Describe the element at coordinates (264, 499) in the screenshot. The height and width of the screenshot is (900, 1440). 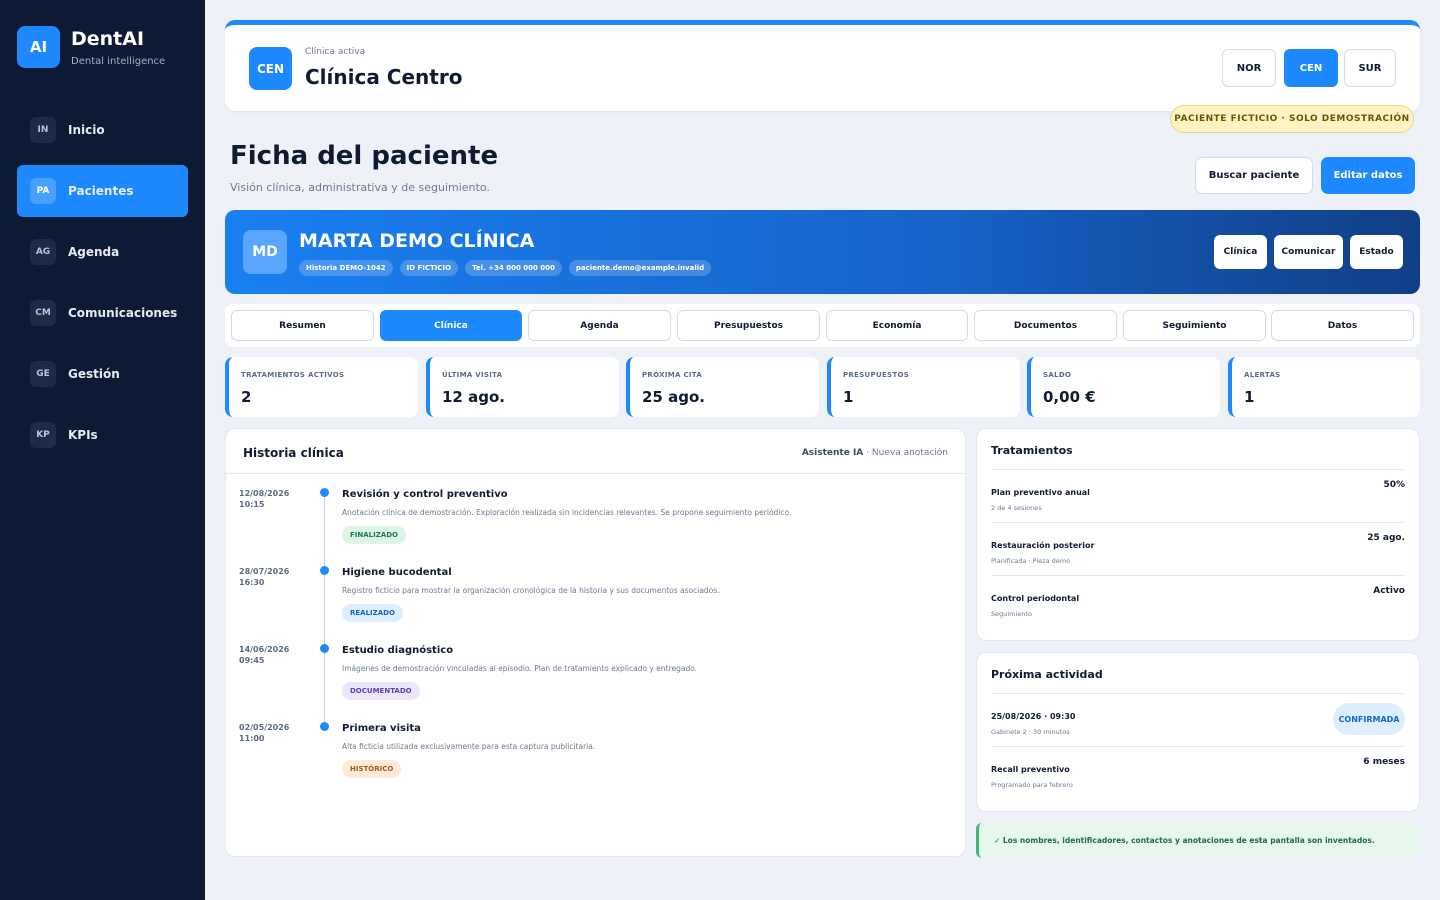
I see `entry-date: 12/08/2026 10:15` at that location.